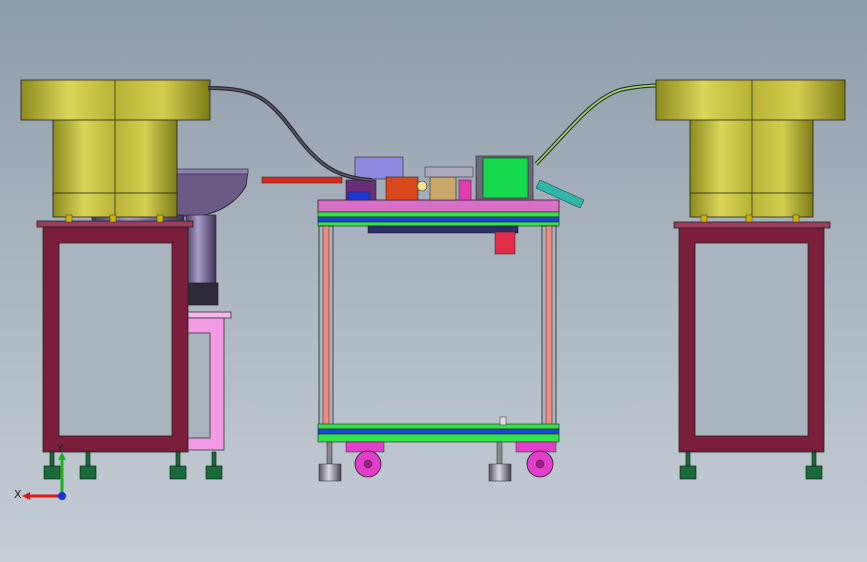 The width and height of the screenshot is (867, 562). Describe the element at coordinates (505, 243) in the screenshot. I see `red-cylinder` at that location.